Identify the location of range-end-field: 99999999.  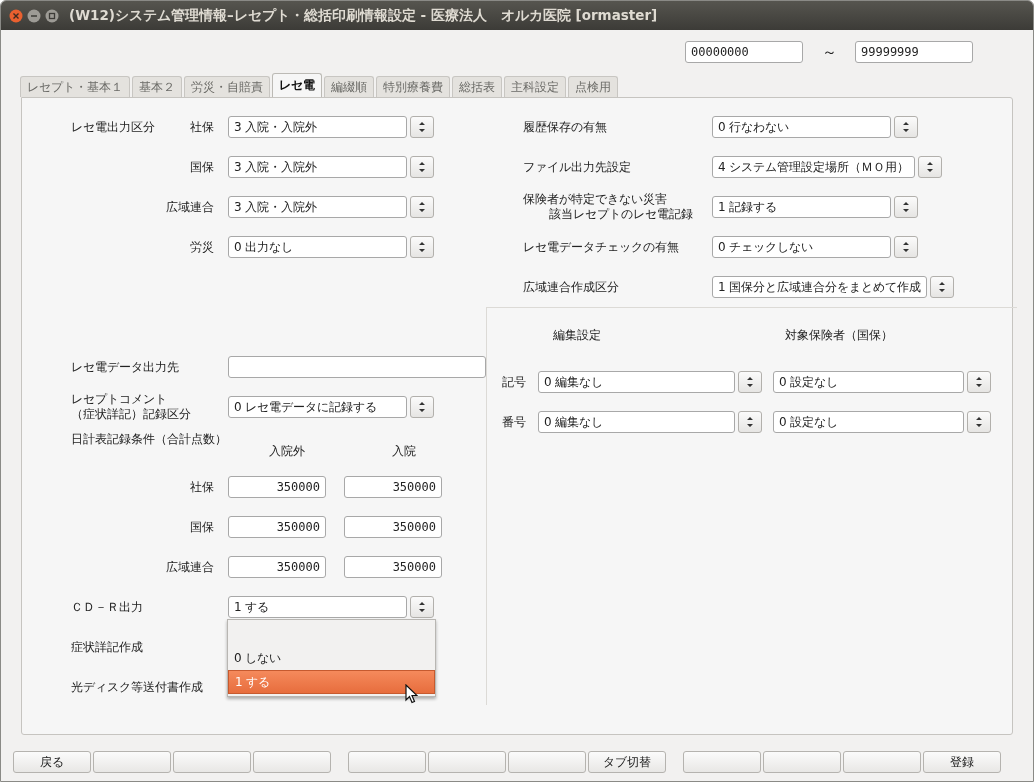
(914, 52).